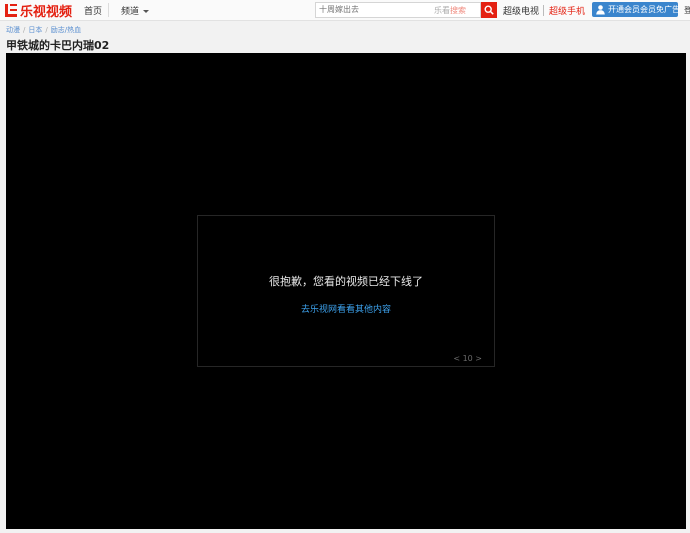 This screenshot has width=690, height=533. Describe the element at coordinates (13, 30) in the screenshot. I see `breadcrumb-item: 动漫` at that location.